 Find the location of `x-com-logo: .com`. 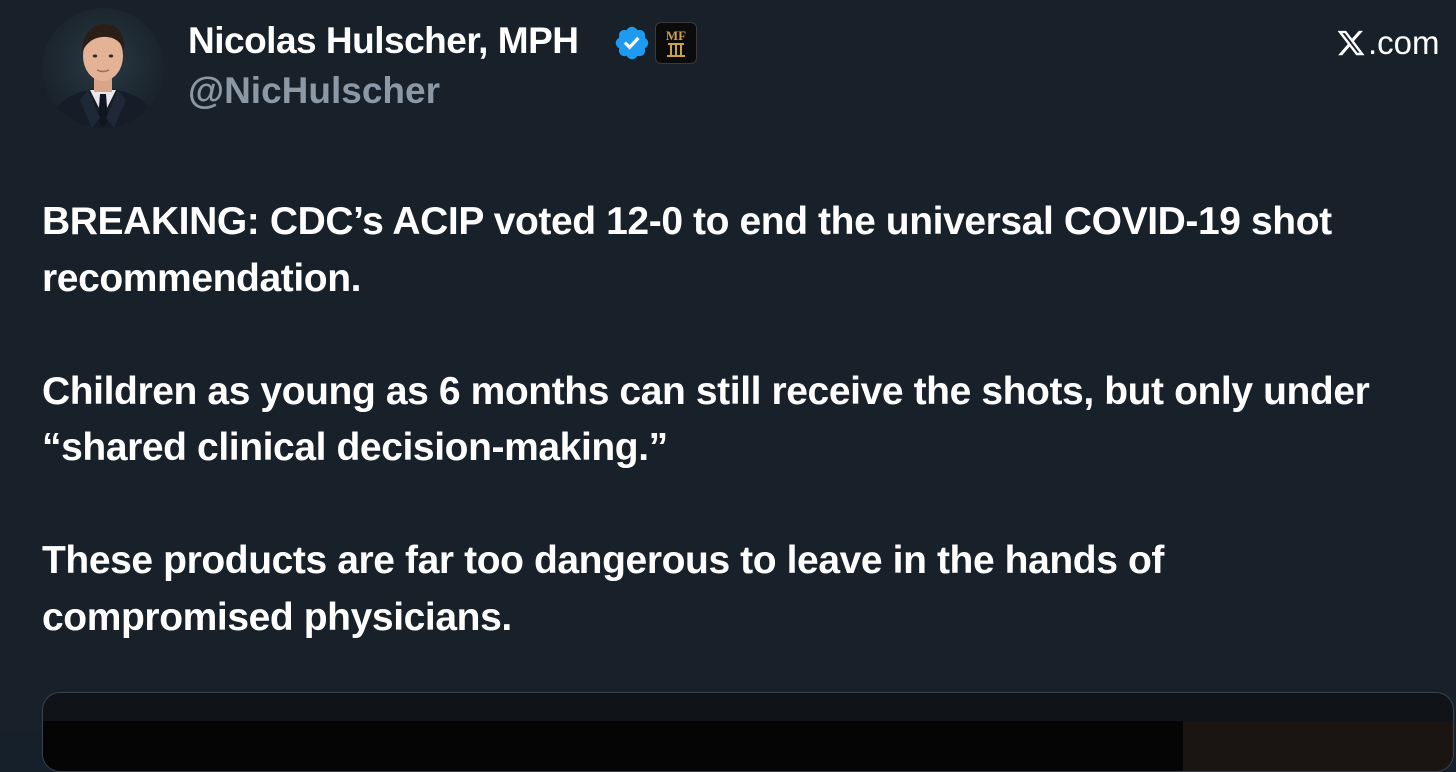

x-com-logo: .com is located at coordinates (1388, 43).